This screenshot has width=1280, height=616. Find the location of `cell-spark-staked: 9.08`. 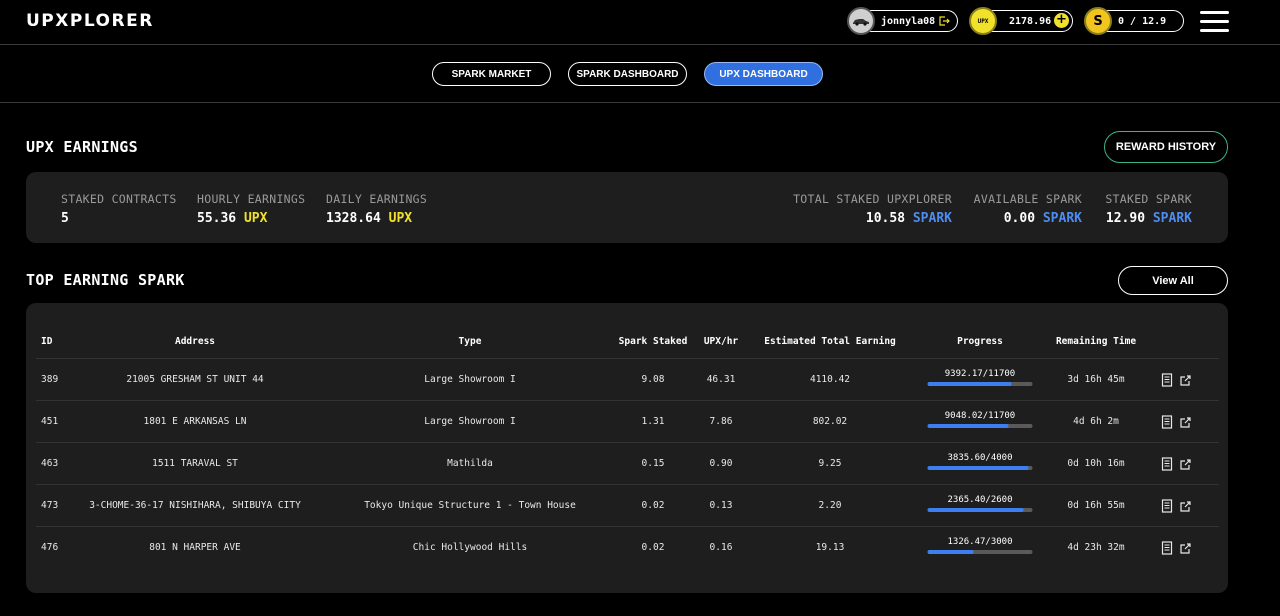

cell-spark-staked: 9.08 is located at coordinates (653, 379).